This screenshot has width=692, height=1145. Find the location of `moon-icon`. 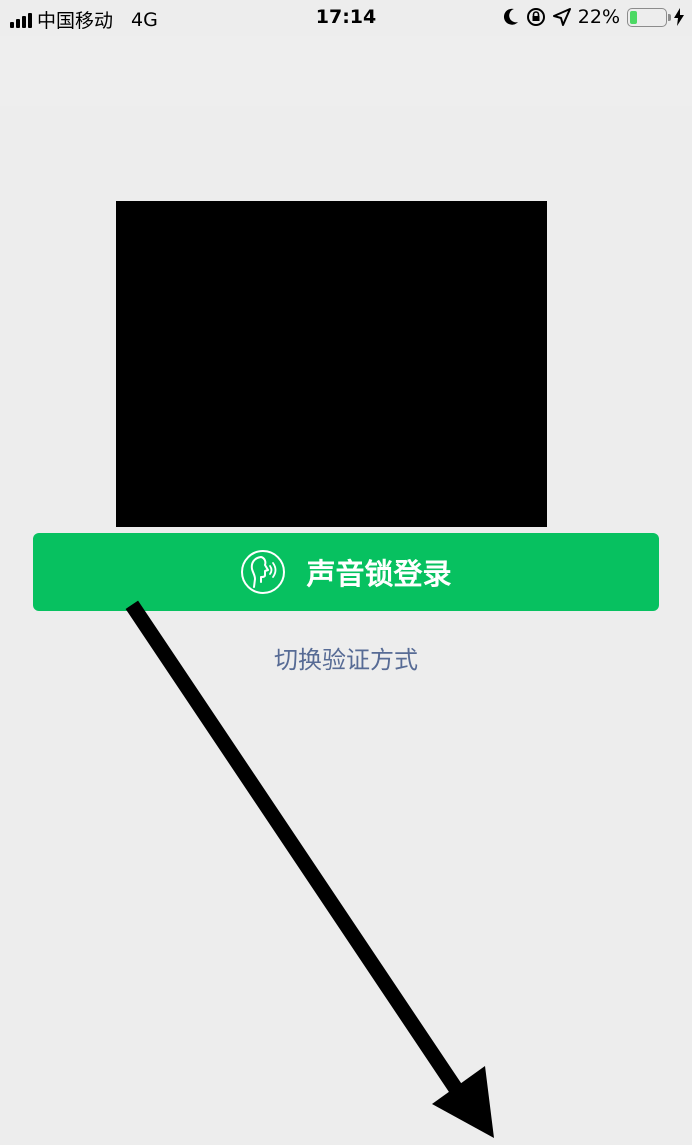

moon-icon is located at coordinates (510, 16).